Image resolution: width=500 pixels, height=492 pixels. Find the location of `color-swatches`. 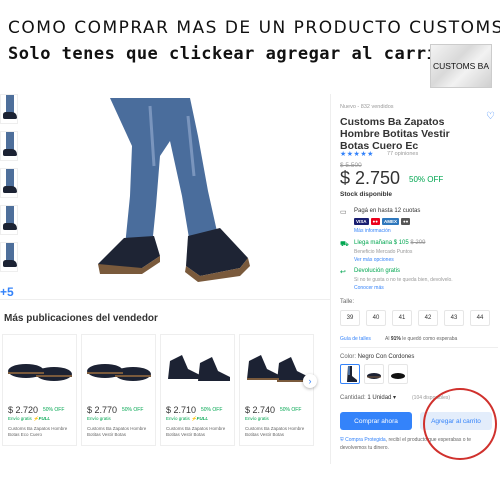

color-swatches is located at coordinates (374, 374).